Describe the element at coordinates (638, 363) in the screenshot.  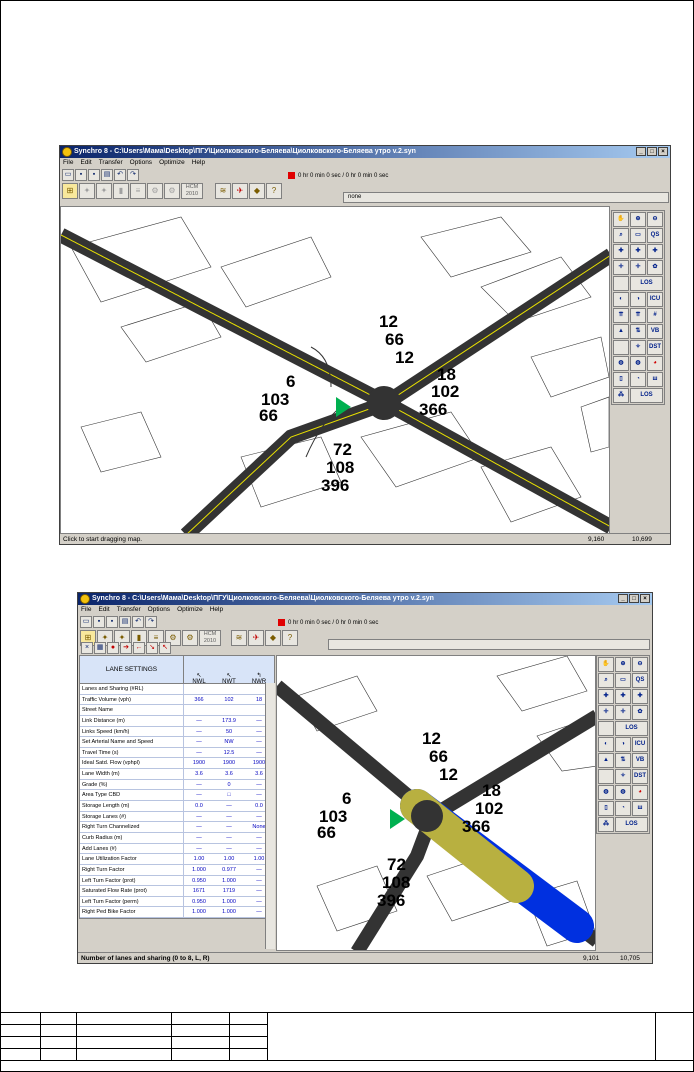
I see `show-volumes-icon: ◍` at that location.